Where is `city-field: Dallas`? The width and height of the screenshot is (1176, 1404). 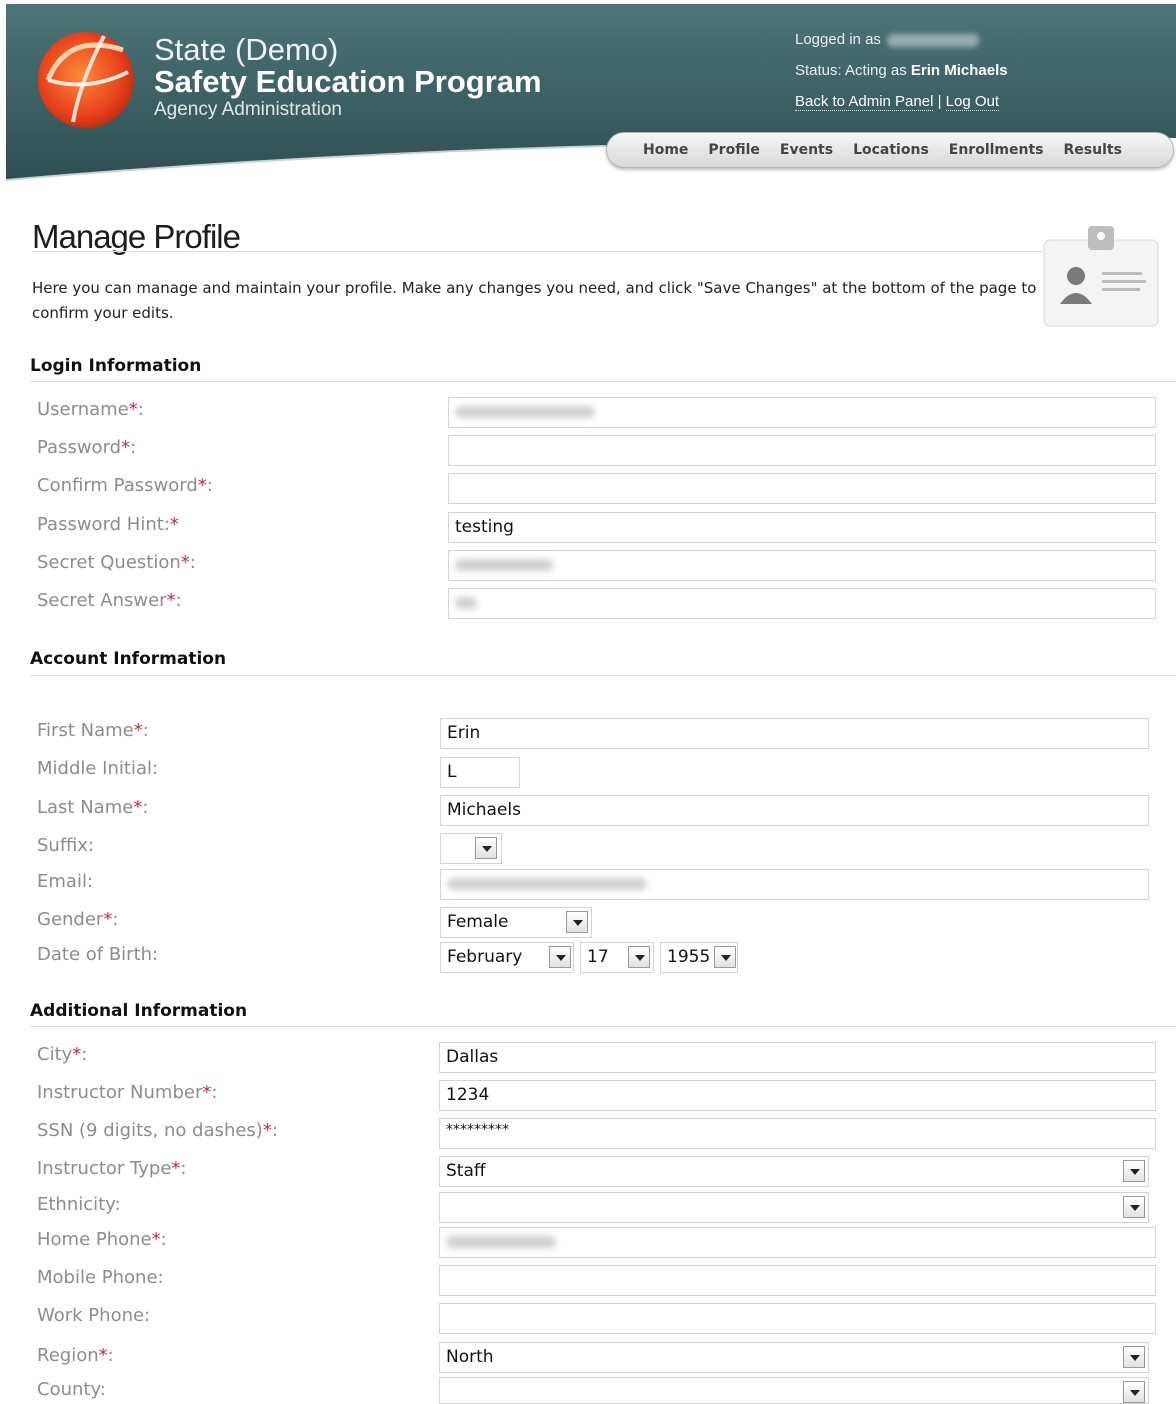 city-field: Dallas is located at coordinates (797, 1057).